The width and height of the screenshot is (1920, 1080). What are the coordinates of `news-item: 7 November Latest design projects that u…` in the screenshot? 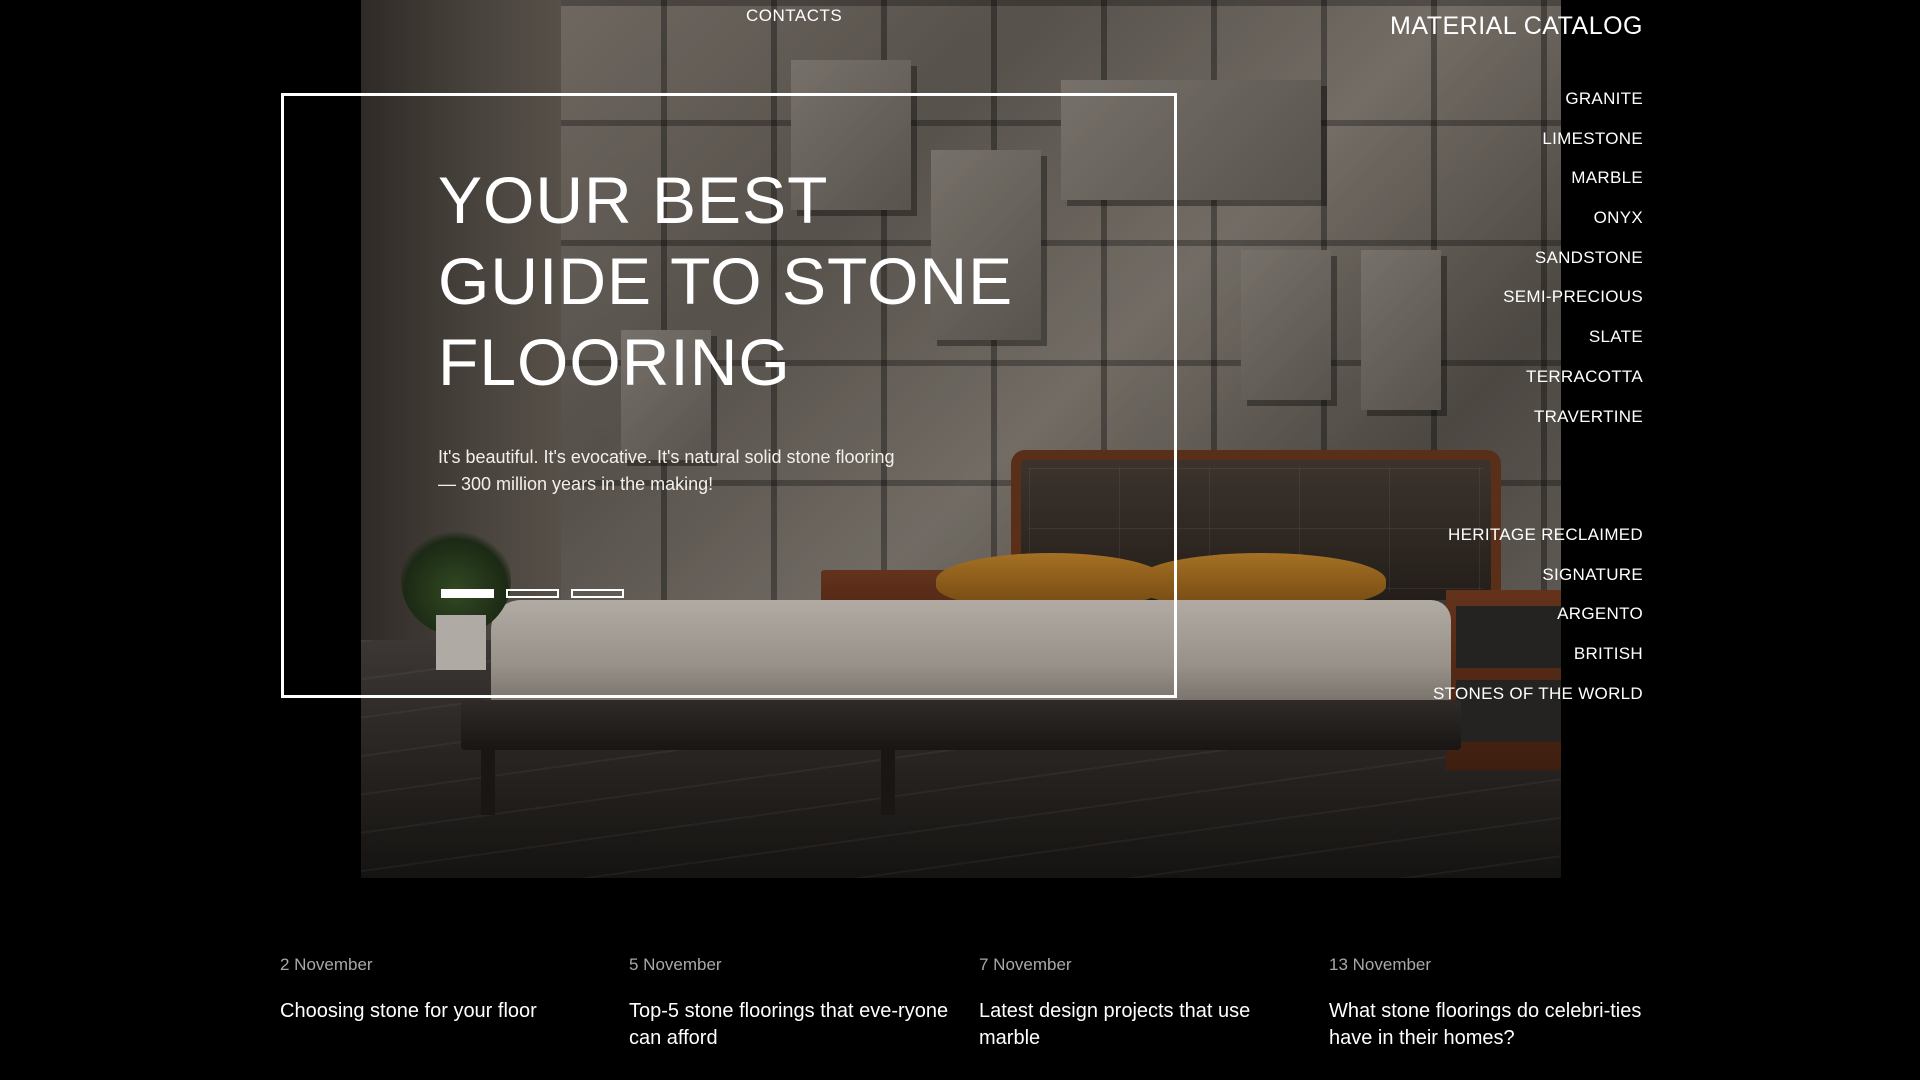 It's located at (1139, 1003).